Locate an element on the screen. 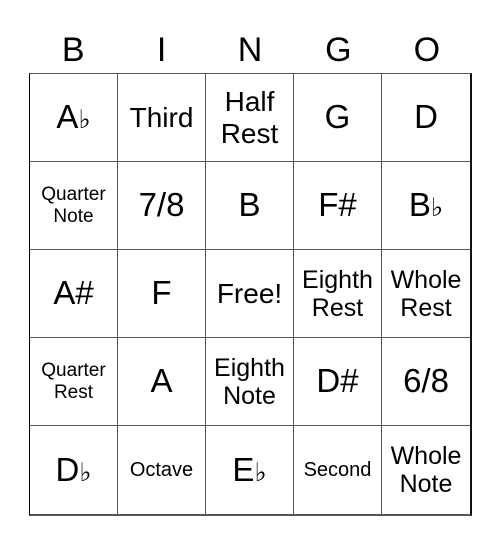  cell-label: F# is located at coordinates (337, 205).